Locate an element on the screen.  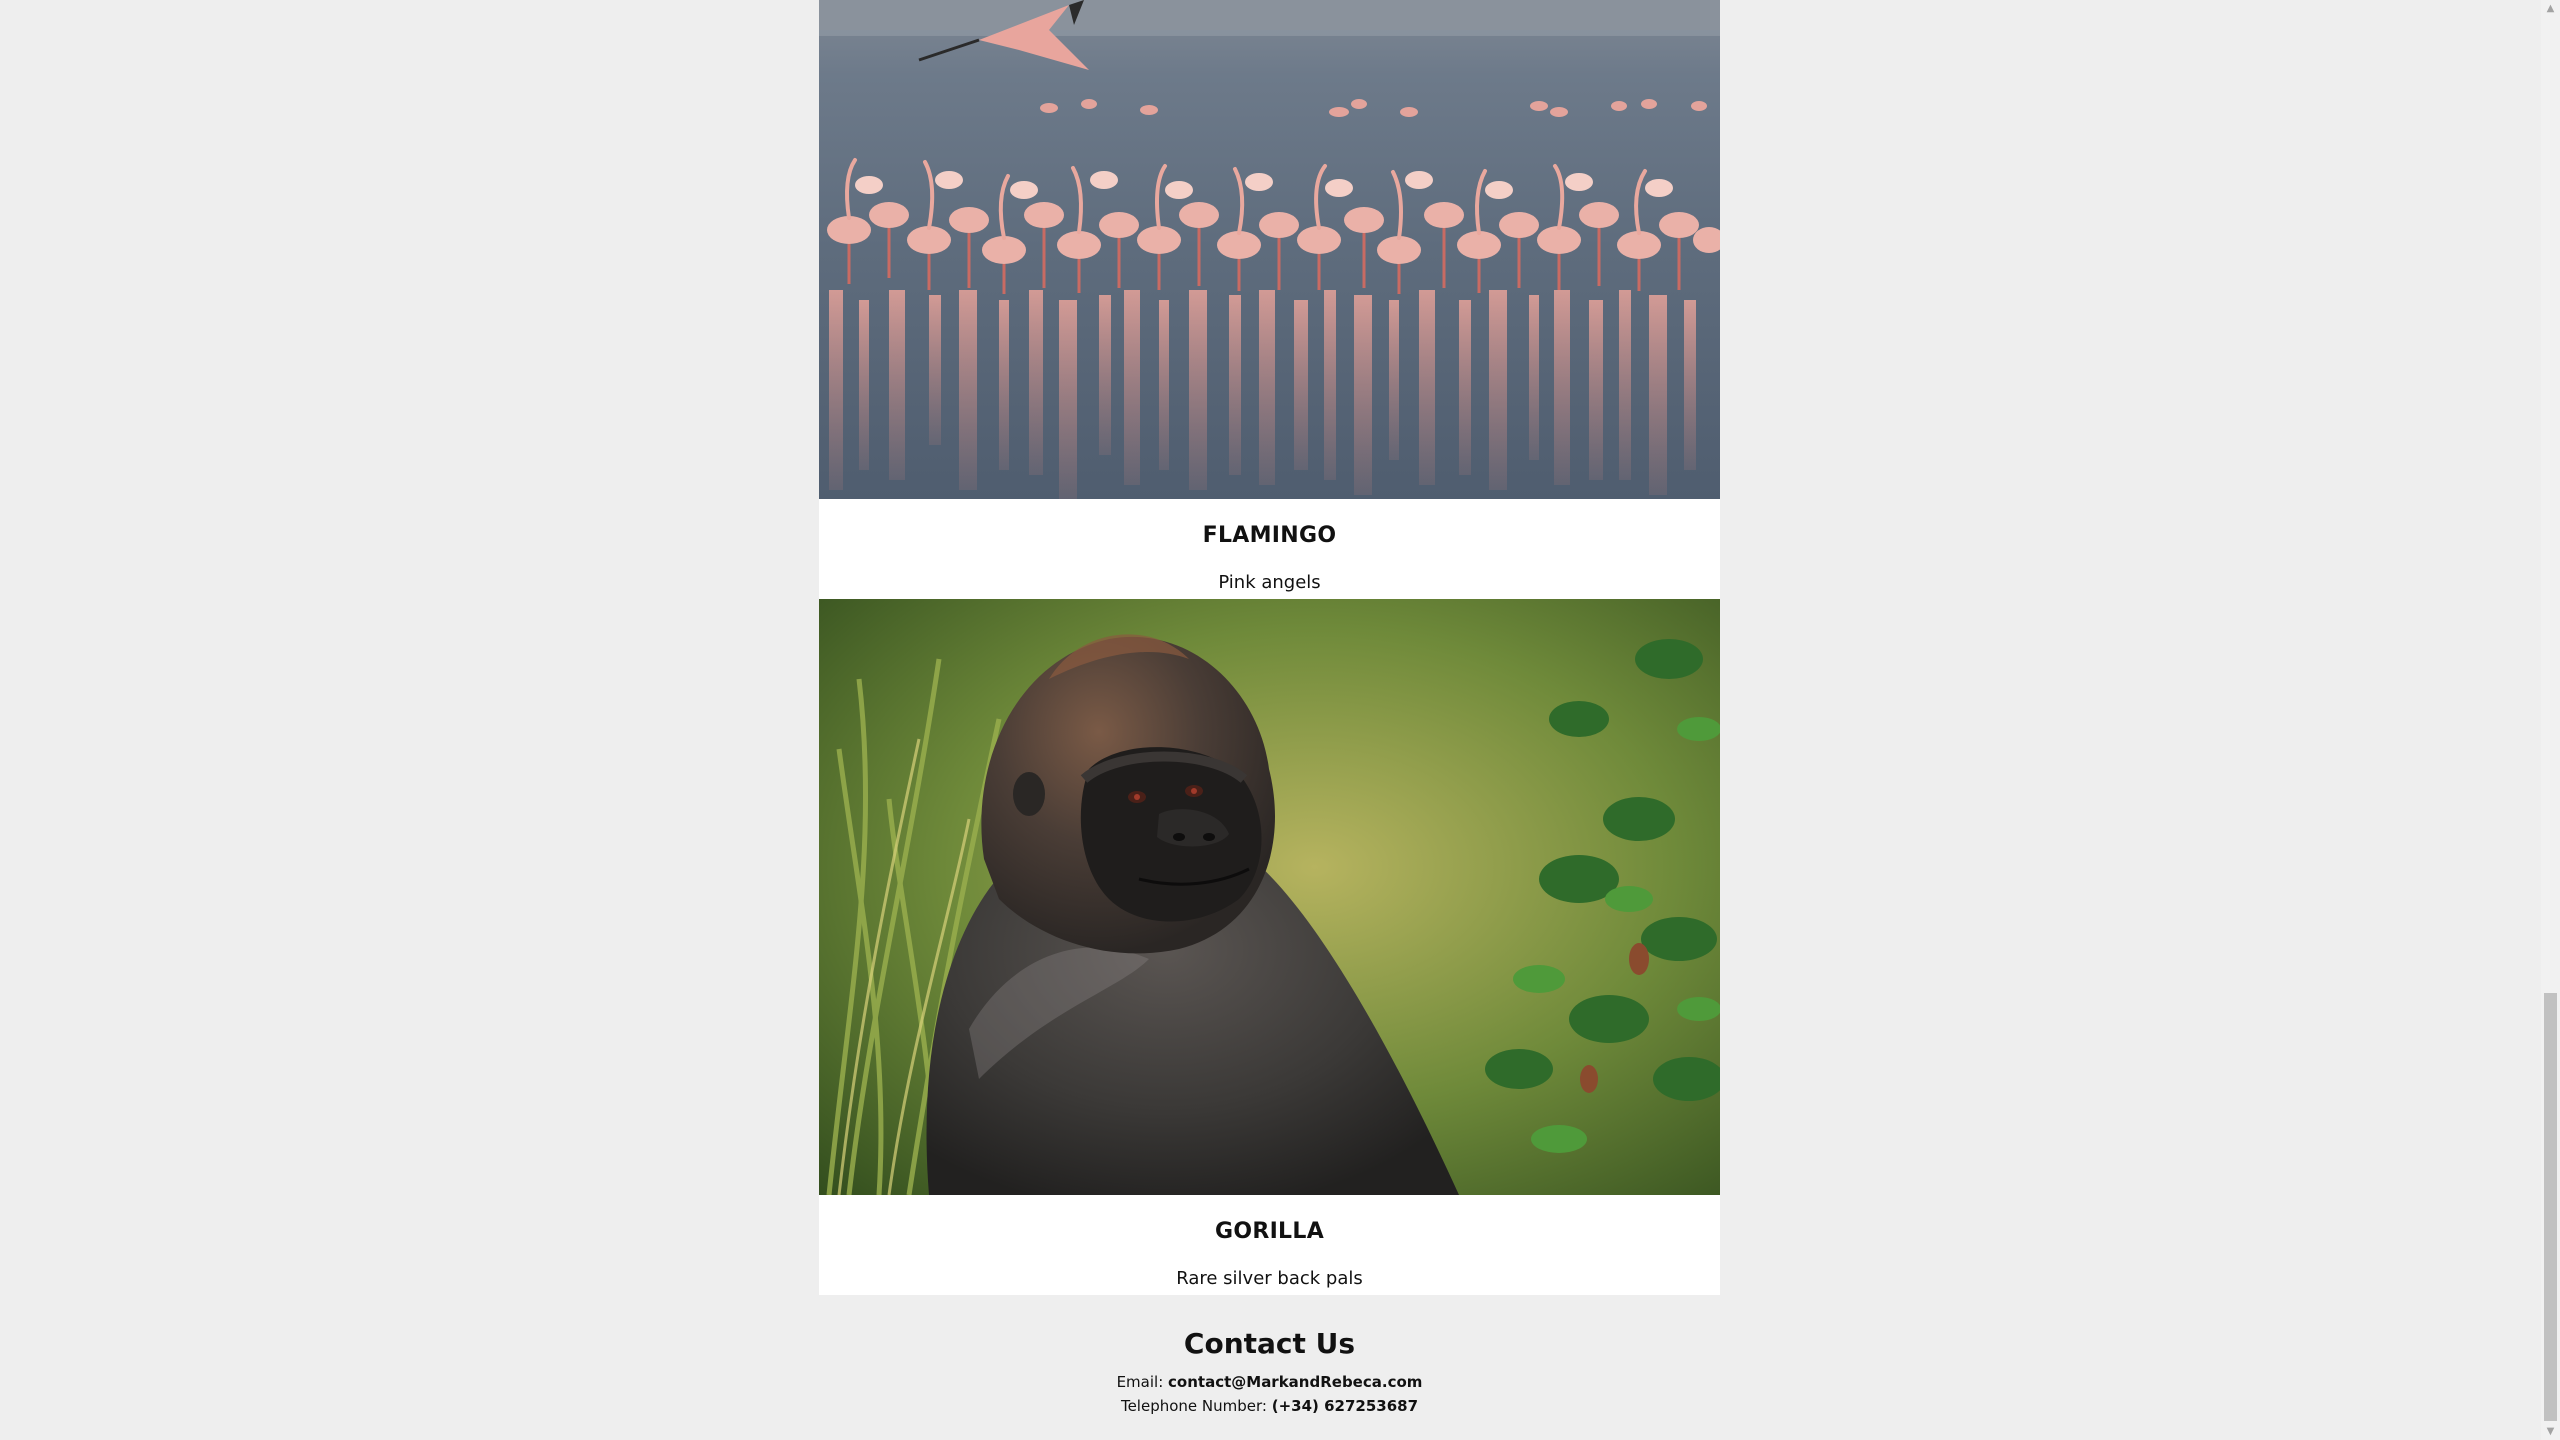
email-label: Email: is located at coordinates (1142, 1382).